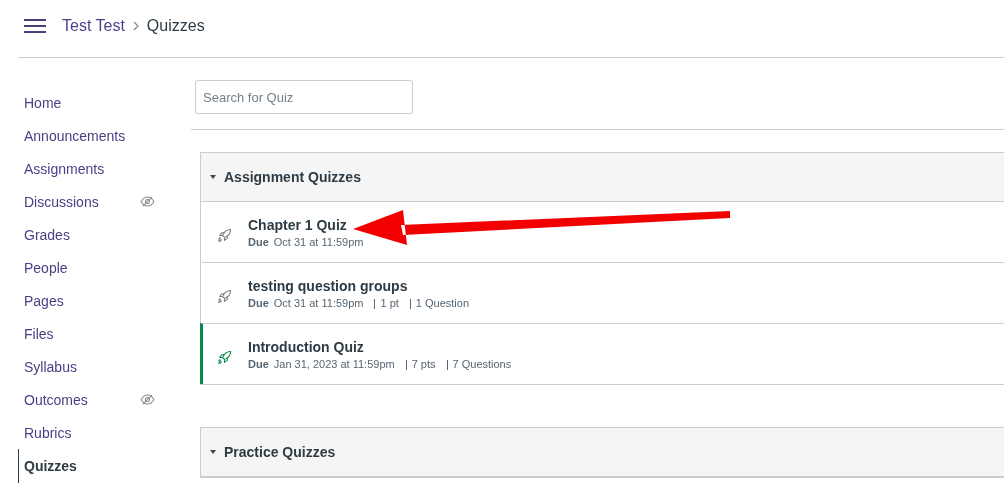 Image resolution: width=1004 pixels, height=483 pixels. Describe the element at coordinates (482, 364) in the screenshot. I see `question-count: 7 Questions` at that location.